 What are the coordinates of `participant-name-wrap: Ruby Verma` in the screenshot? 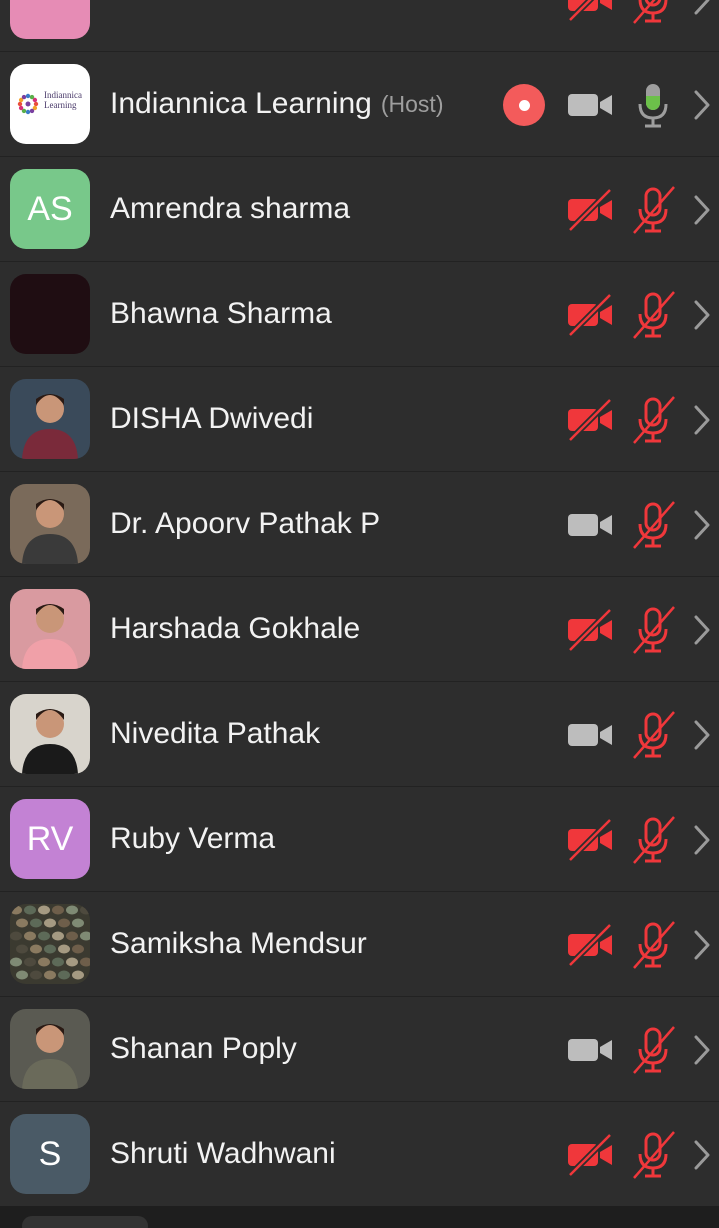 It's located at (192, 839).